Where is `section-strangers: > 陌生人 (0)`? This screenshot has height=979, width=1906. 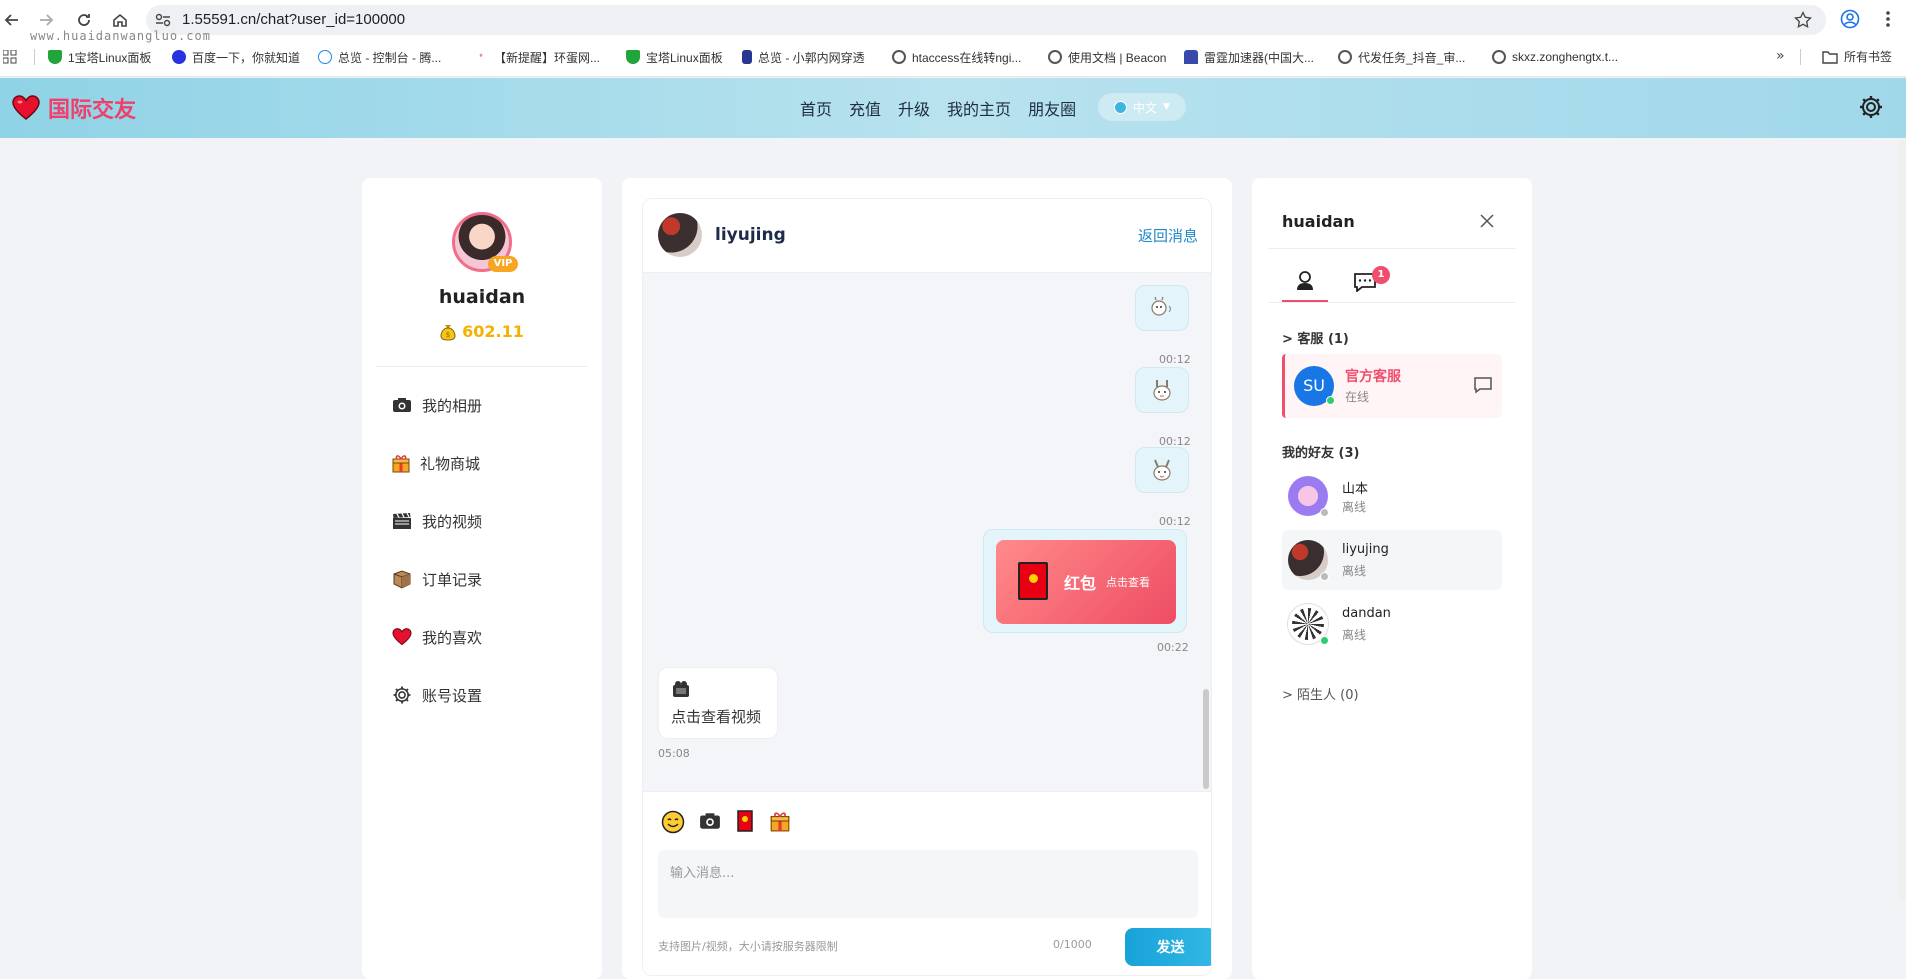 section-strangers: > 陌生人 (0) is located at coordinates (1320, 693).